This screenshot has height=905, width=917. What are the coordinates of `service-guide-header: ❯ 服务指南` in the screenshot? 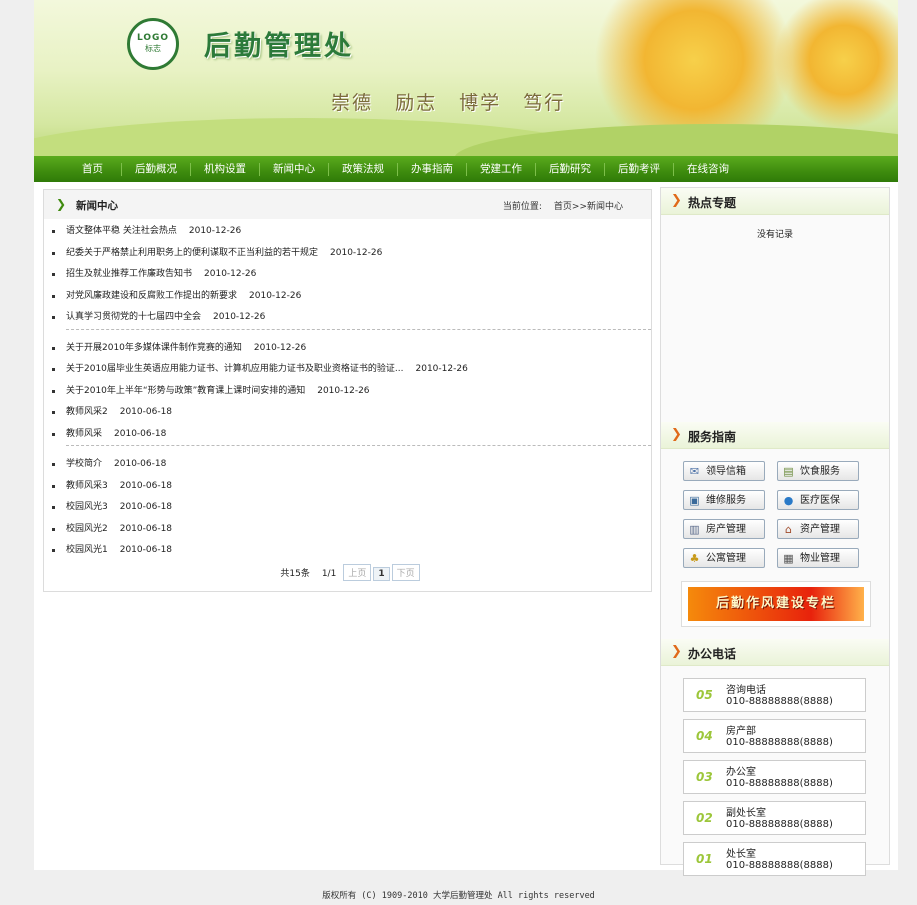 It's located at (775, 435).